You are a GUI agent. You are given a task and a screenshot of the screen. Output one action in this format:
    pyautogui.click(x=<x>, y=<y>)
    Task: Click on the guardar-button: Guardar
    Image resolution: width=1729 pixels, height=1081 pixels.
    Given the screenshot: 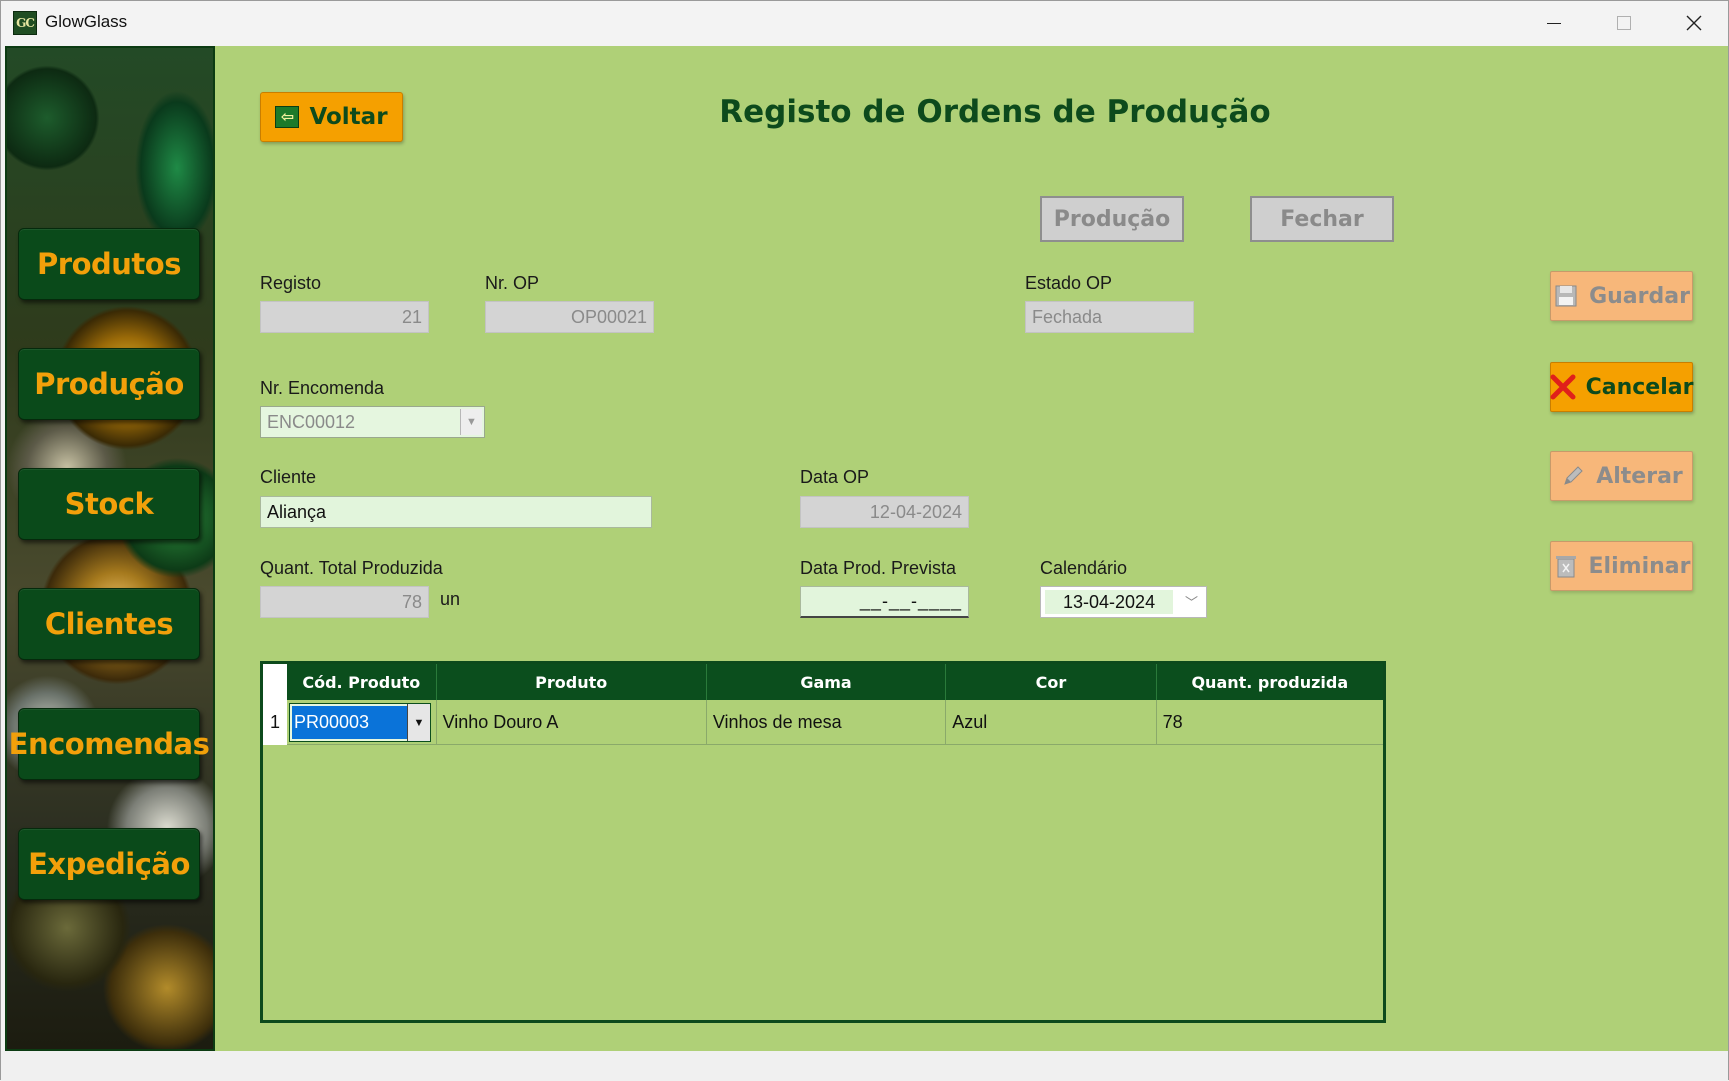 What is the action you would take?
    pyautogui.click(x=1621, y=296)
    